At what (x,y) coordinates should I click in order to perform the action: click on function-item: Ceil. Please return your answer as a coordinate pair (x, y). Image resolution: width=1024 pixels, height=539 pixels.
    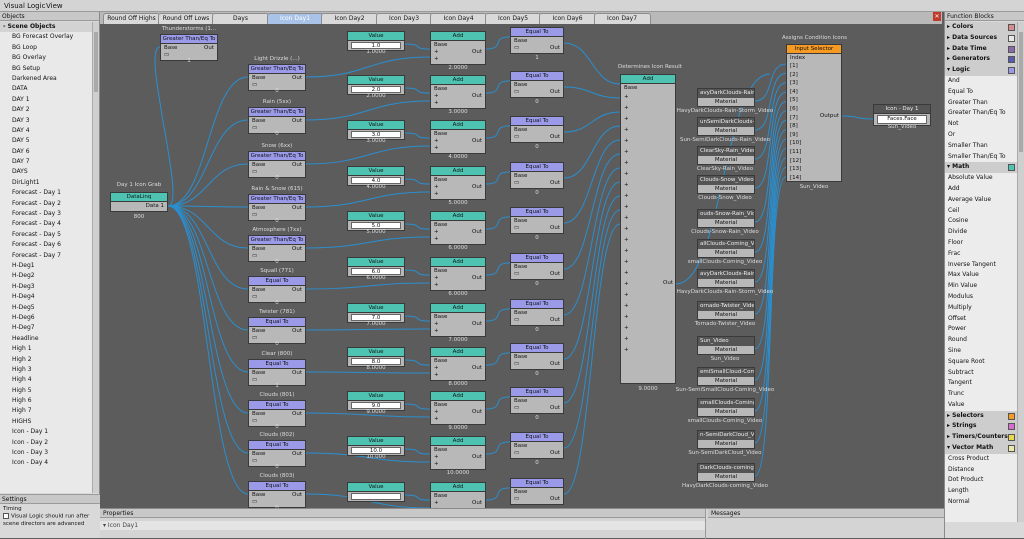
    Looking at the image, I should click on (981, 211).